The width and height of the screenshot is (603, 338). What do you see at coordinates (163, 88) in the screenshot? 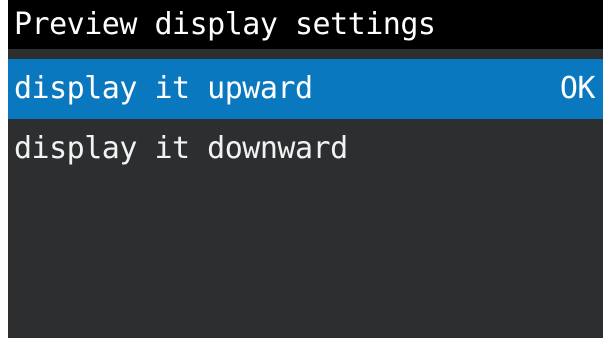
I see `menu-item-label: display it upward` at bounding box center [163, 88].